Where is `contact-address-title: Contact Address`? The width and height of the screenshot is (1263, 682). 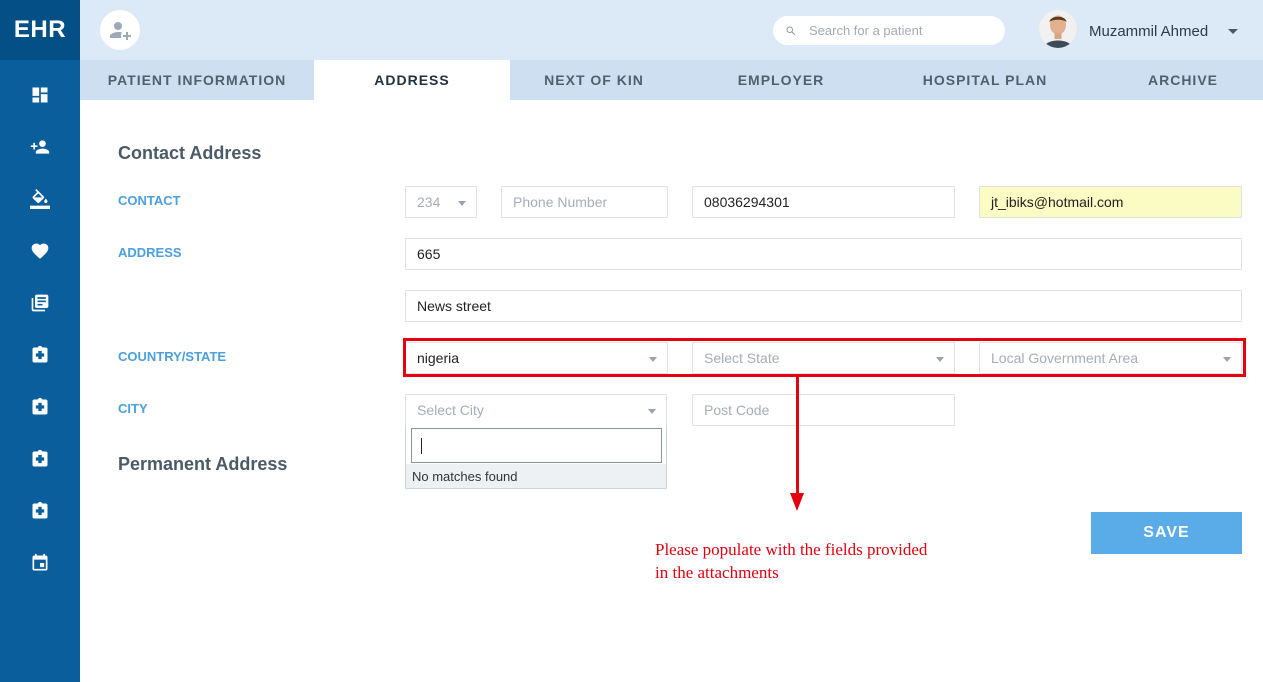
contact-address-title: Contact Address is located at coordinates (190, 153).